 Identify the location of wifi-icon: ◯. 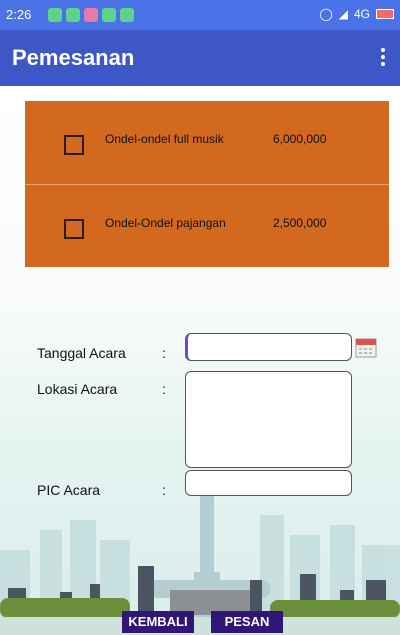
(326, 14).